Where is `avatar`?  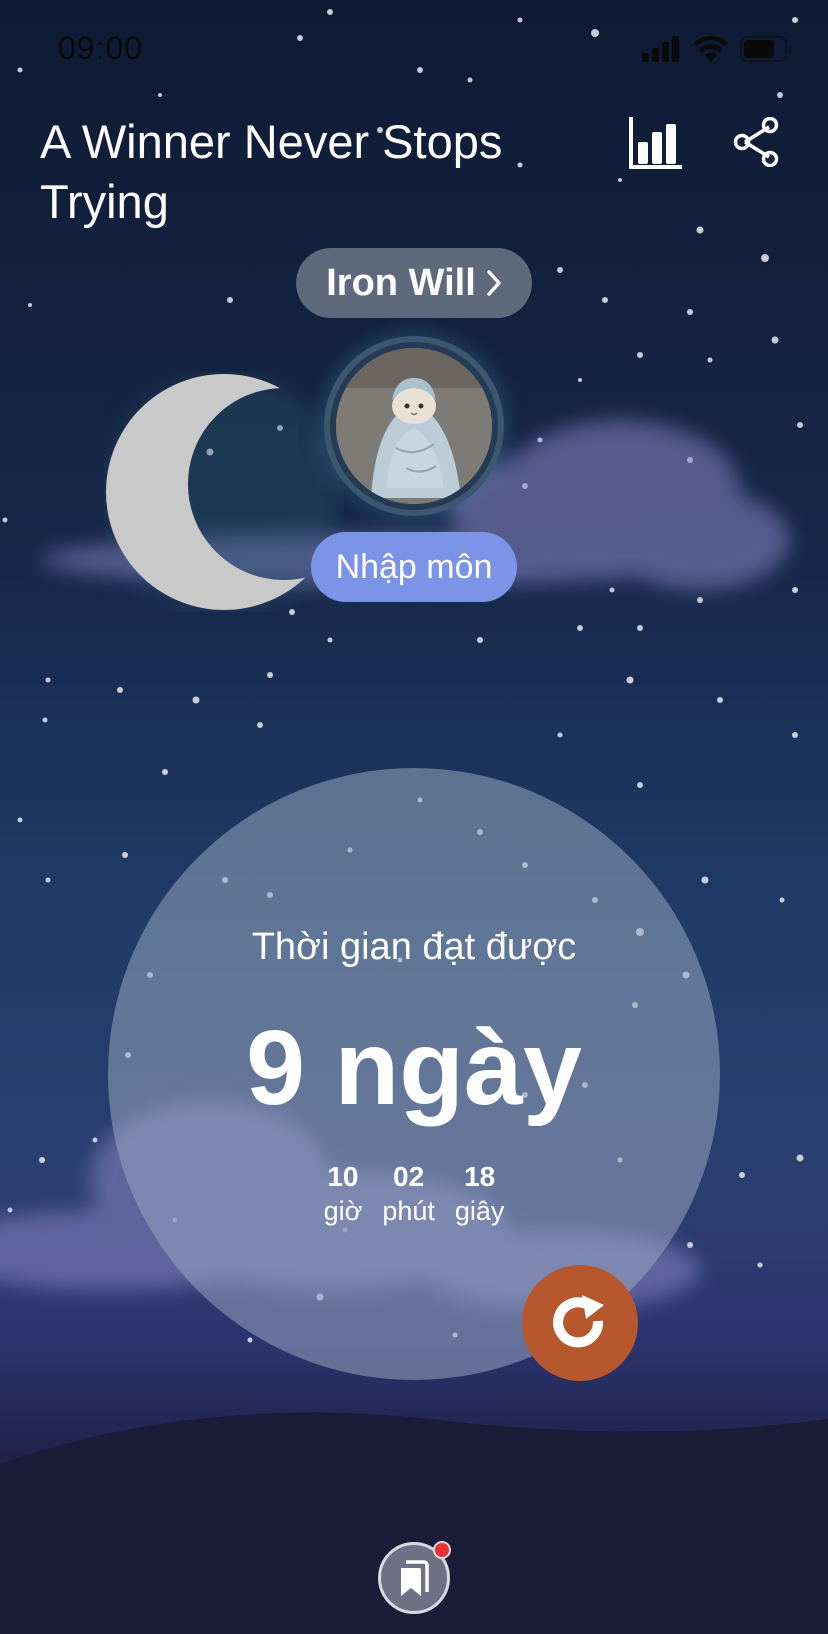
avatar is located at coordinates (414, 426).